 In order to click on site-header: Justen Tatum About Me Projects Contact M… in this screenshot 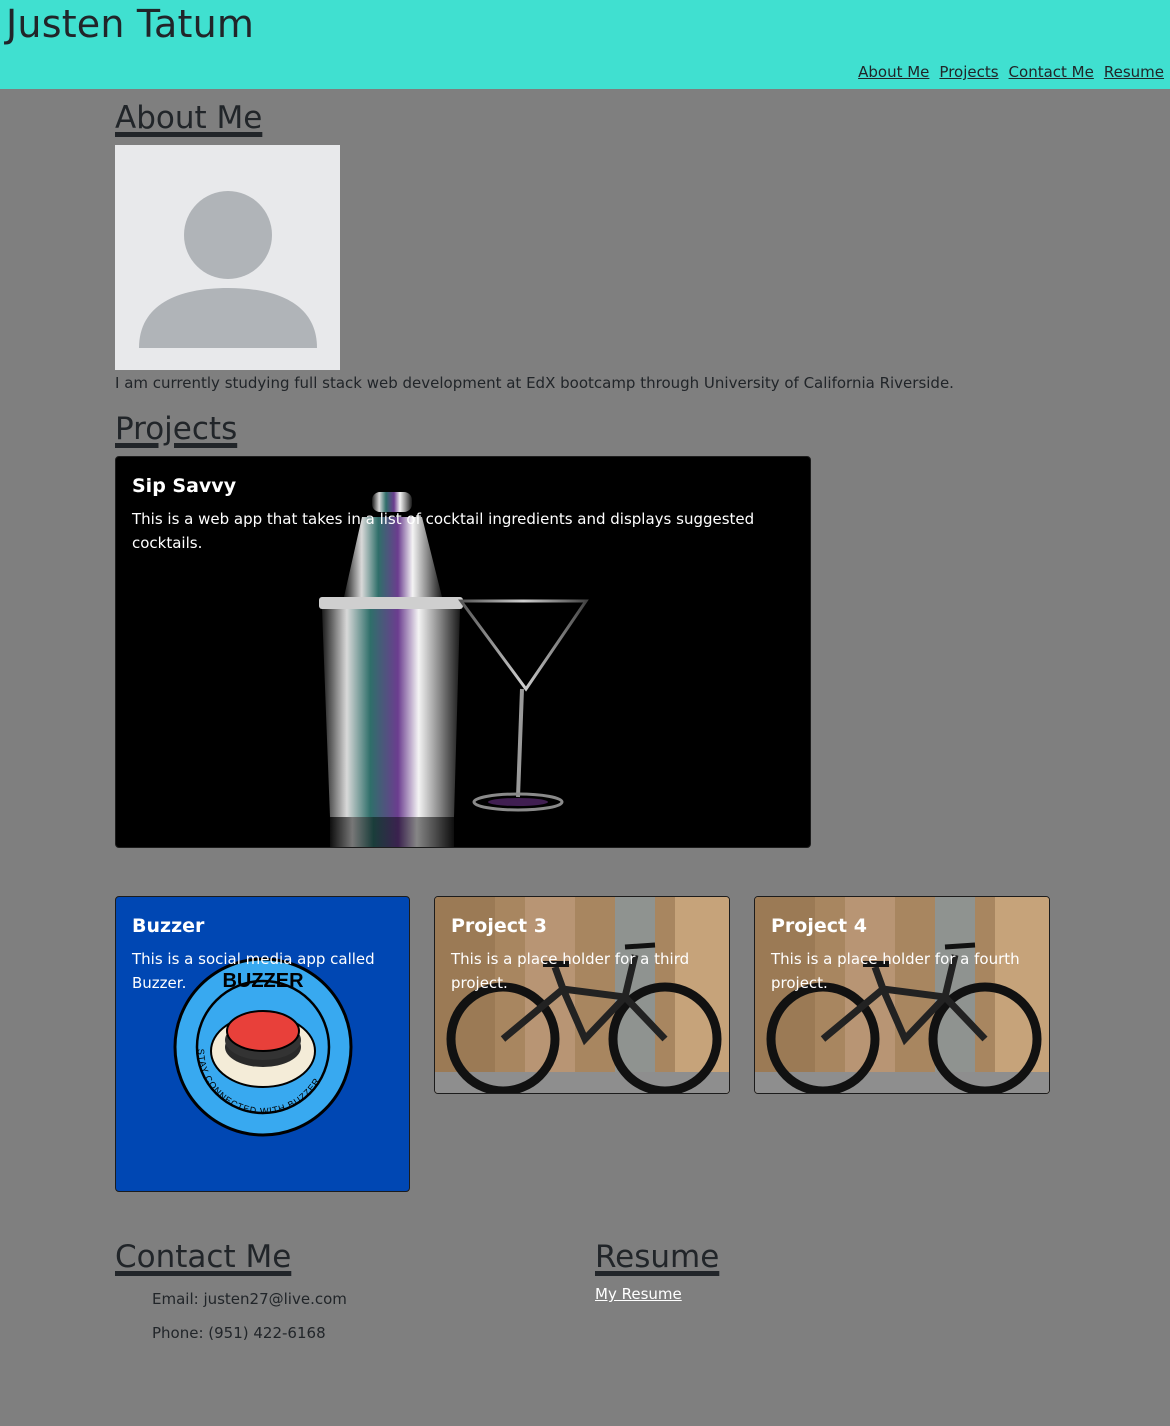, I will do `click(585, 44)`.